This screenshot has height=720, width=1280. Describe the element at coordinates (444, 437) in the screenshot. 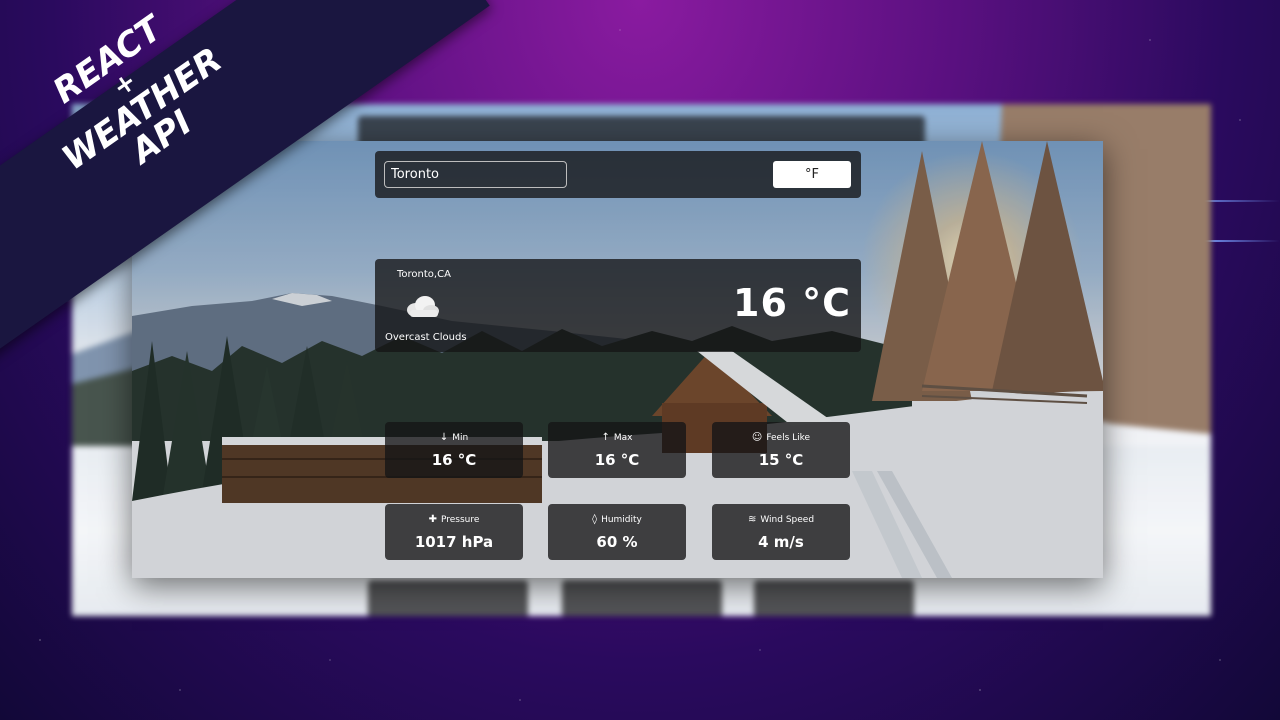

I see `arrow-down-icon: ↓` at that location.